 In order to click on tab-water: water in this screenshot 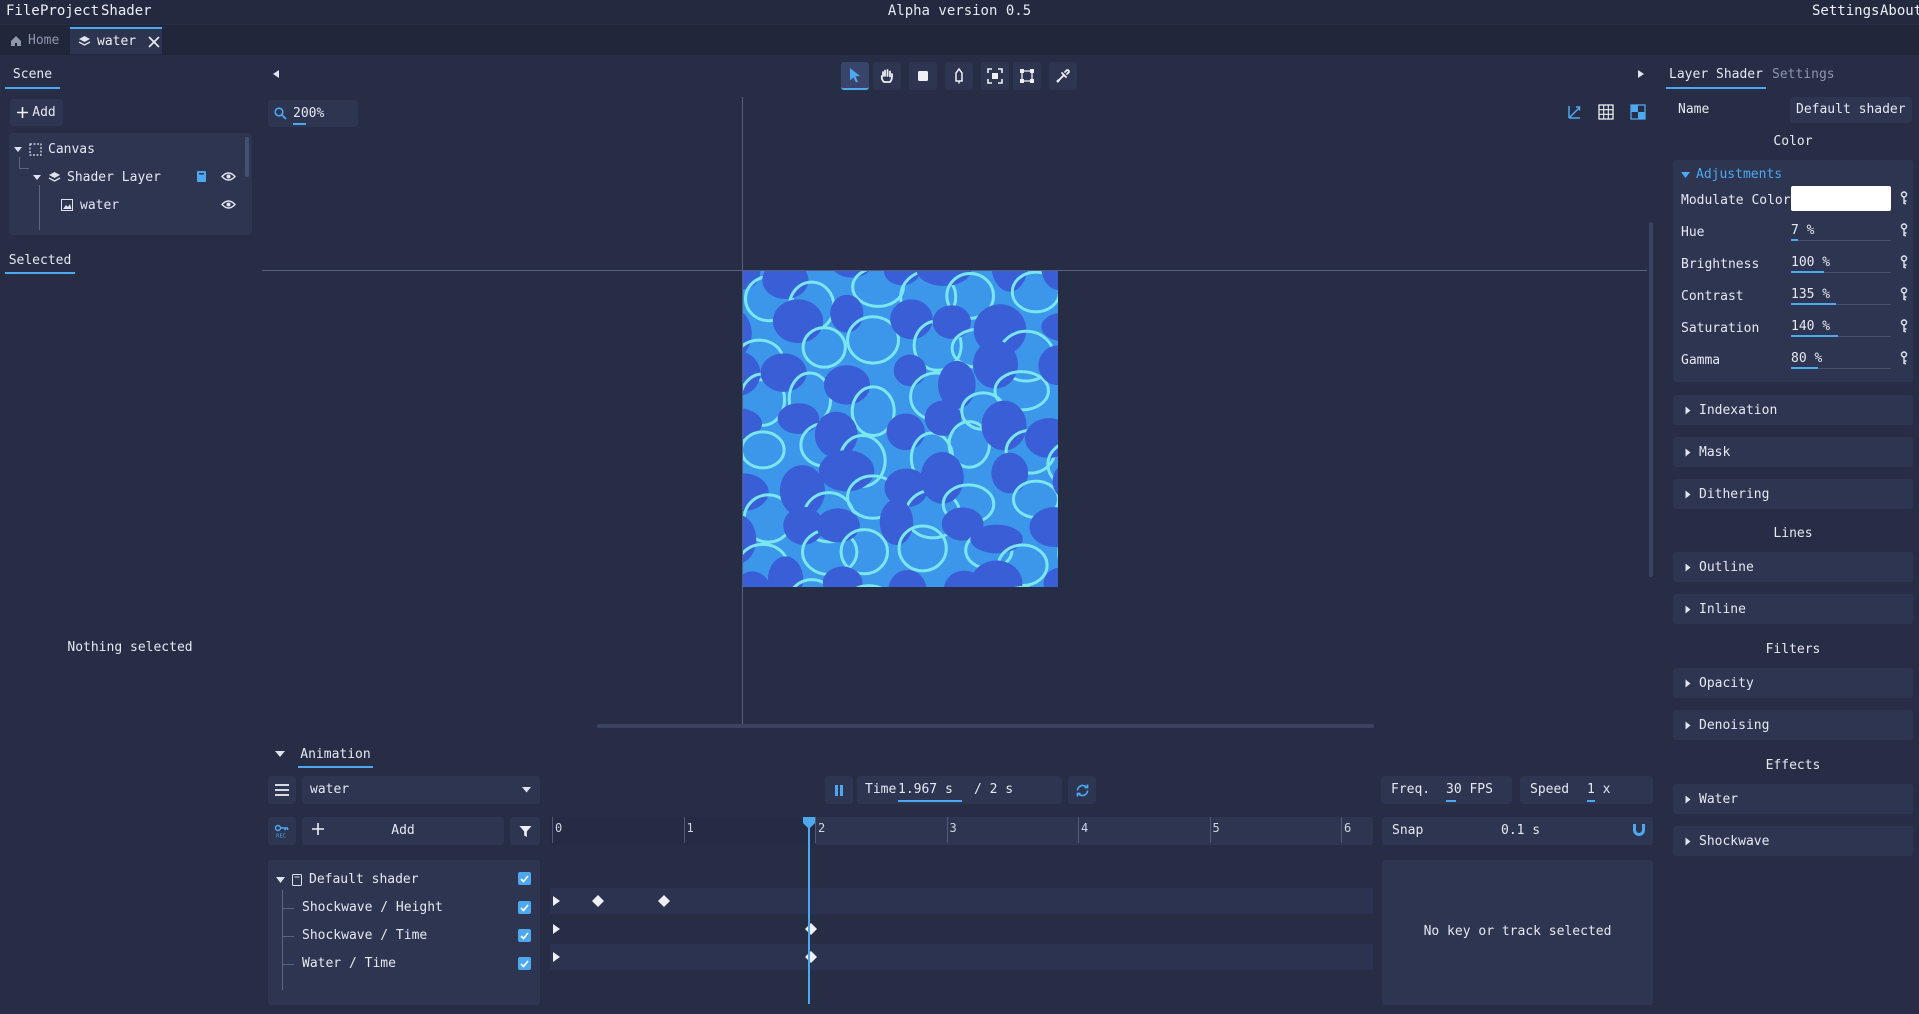, I will do `click(116, 40)`.